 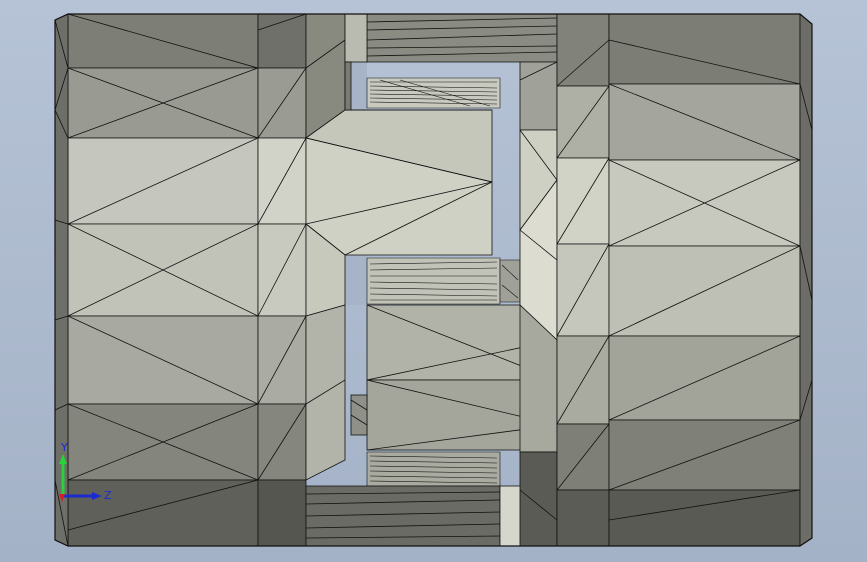 What do you see at coordinates (62, 498) in the screenshot?
I see `x-axis-marker` at bounding box center [62, 498].